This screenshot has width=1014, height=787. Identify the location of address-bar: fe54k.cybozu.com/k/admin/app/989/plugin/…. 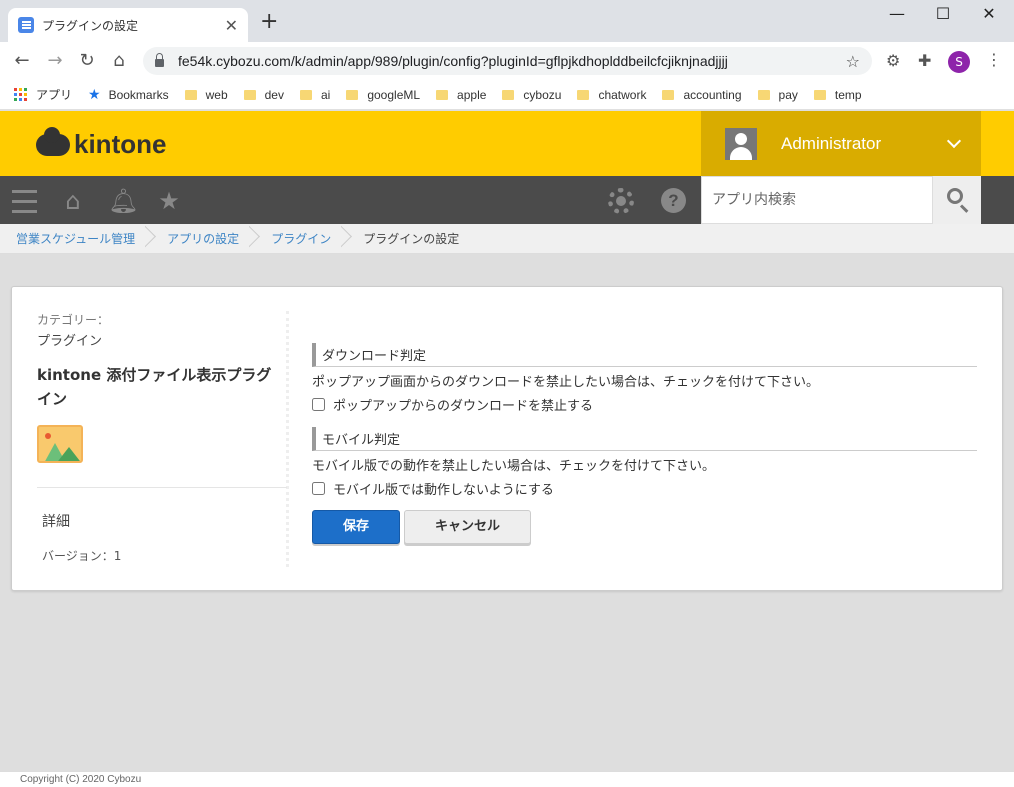
(507, 61).